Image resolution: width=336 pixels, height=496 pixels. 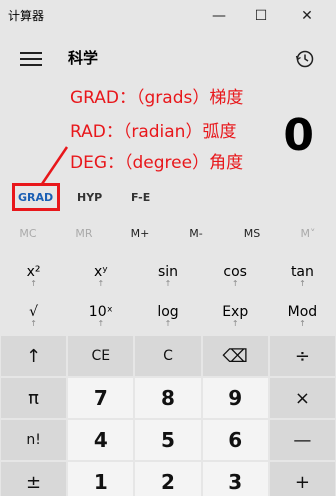 What do you see at coordinates (34, 398) in the screenshot?
I see `pi-button: π` at bounding box center [34, 398].